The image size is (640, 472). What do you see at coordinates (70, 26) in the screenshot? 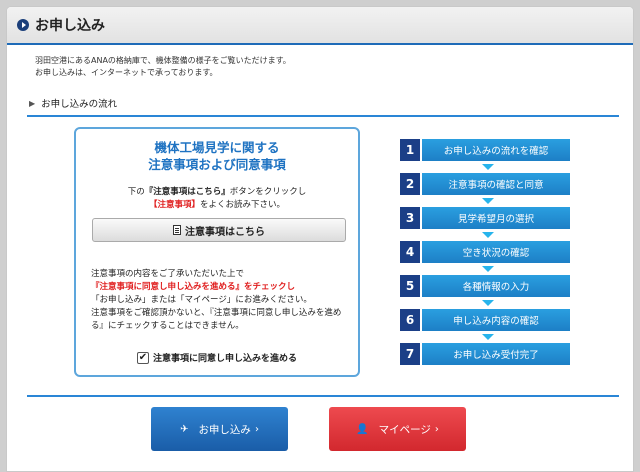
I see `page-title: お申し込み` at bounding box center [70, 26].